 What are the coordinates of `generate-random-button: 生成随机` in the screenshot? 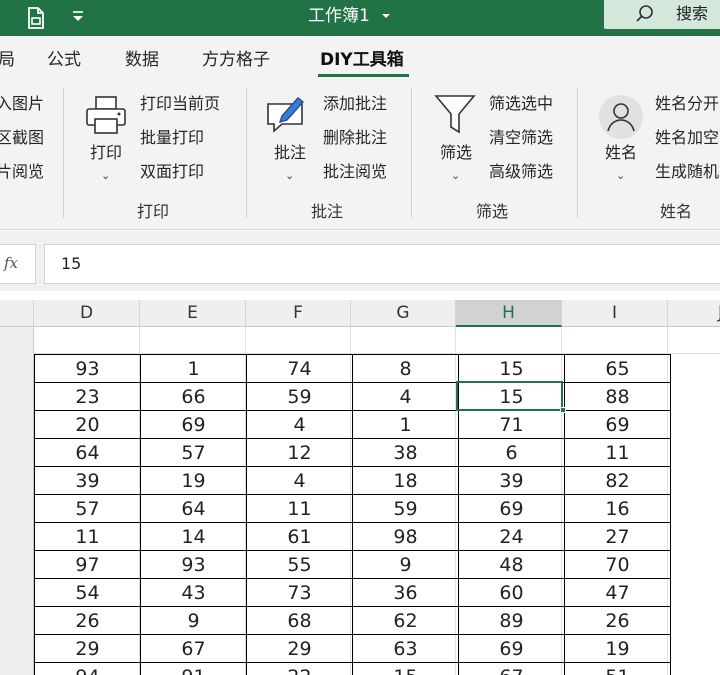 It's located at (687, 172).